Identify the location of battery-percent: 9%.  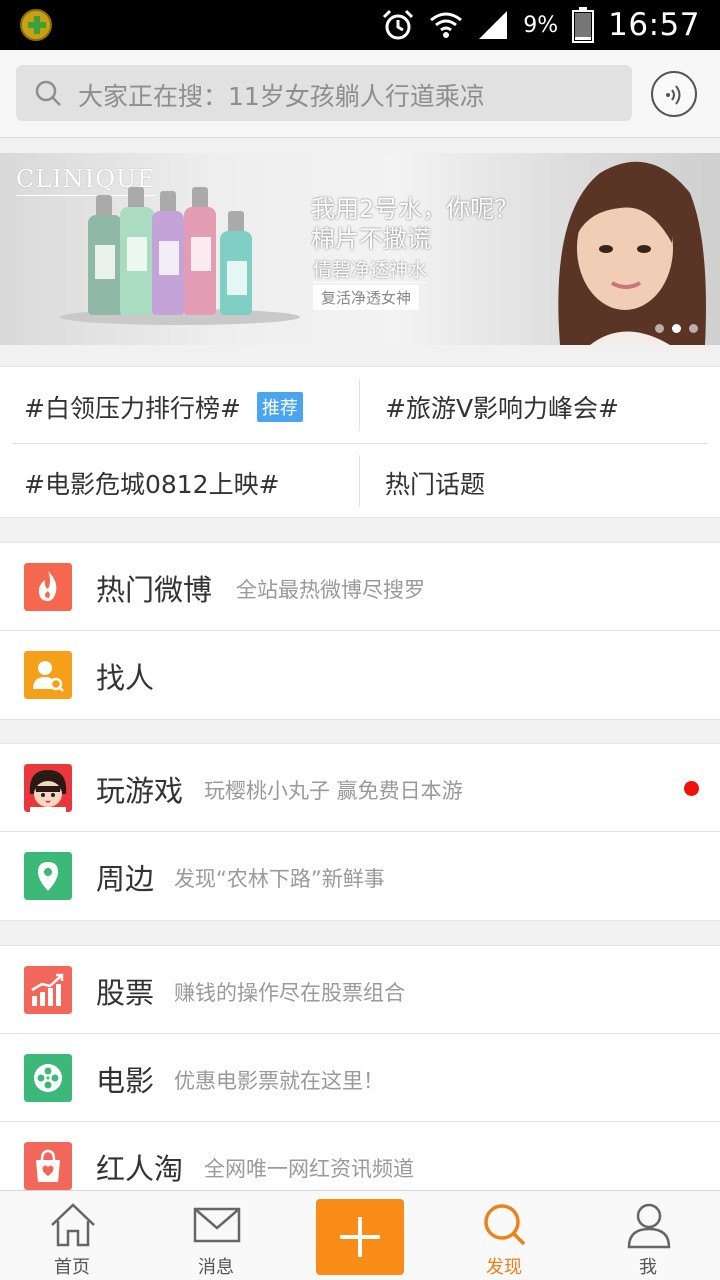
(541, 25).